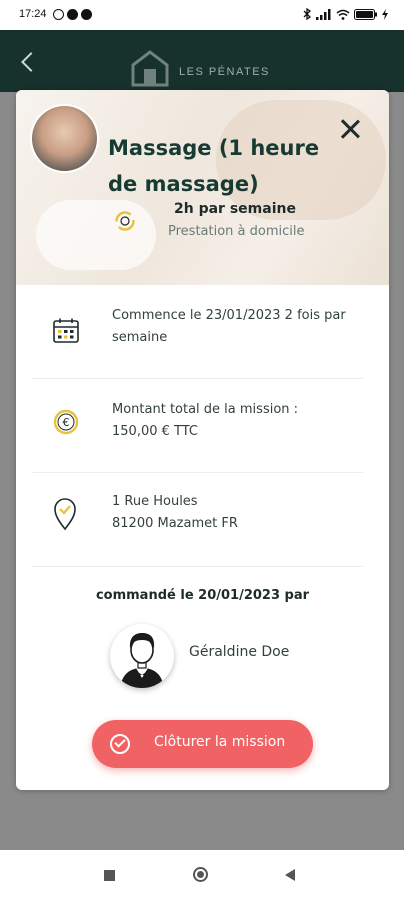 Image resolution: width=404 pixels, height=900 pixels. What do you see at coordinates (33, 14) in the screenshot?
I see `status-time: 17:24` at bounding box center [33, 14].